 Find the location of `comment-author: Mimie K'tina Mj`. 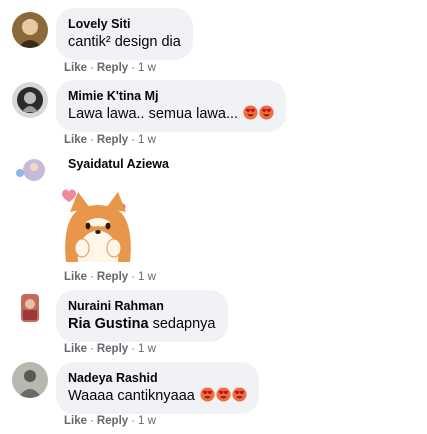

comment-author: Mimie K'tina Mj is located at coordinates (171, 96).